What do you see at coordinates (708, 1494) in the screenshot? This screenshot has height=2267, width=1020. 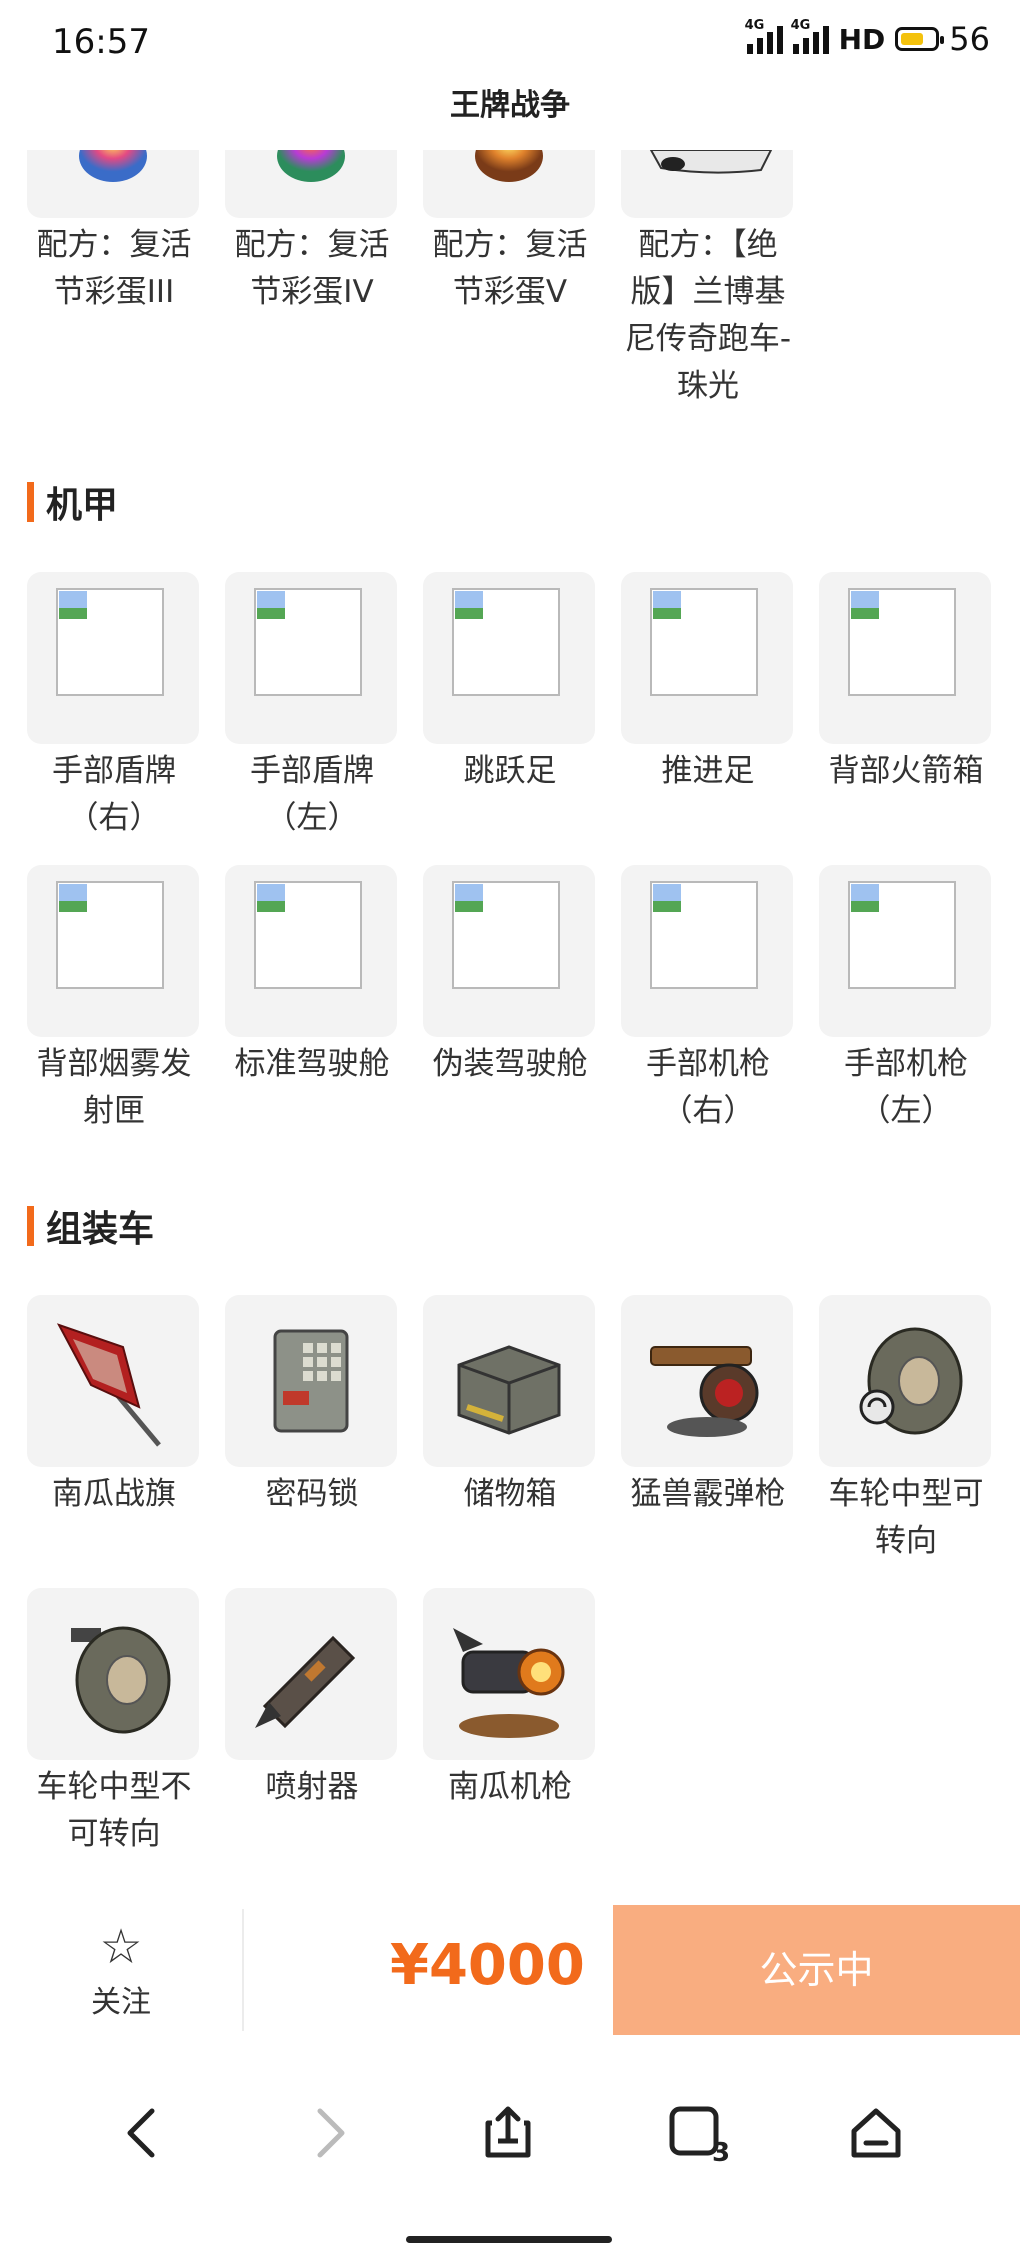 I see `item-label: 猛兽霰弹枪` at bounding box center [708, 1494].